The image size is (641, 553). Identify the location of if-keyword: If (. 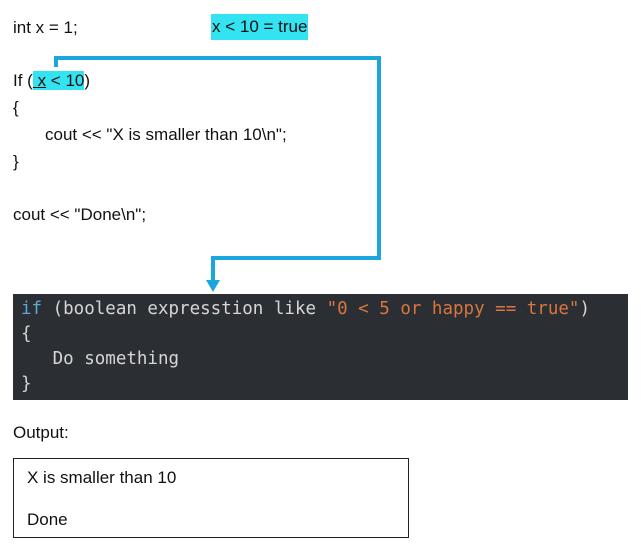
(23, 80).